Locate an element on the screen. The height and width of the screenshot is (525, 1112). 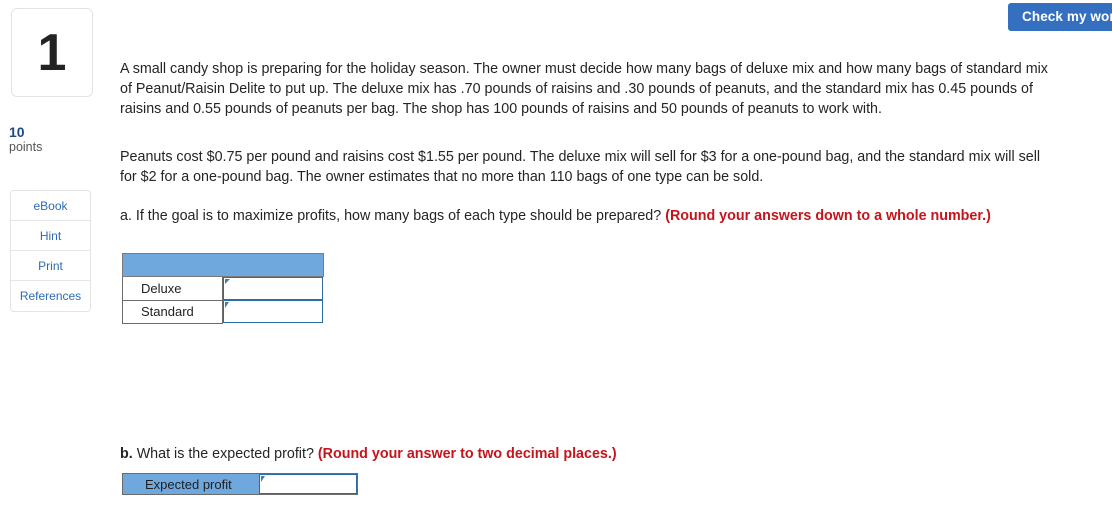
deluxe-field-wrapper is located at coordinates (273, 288).